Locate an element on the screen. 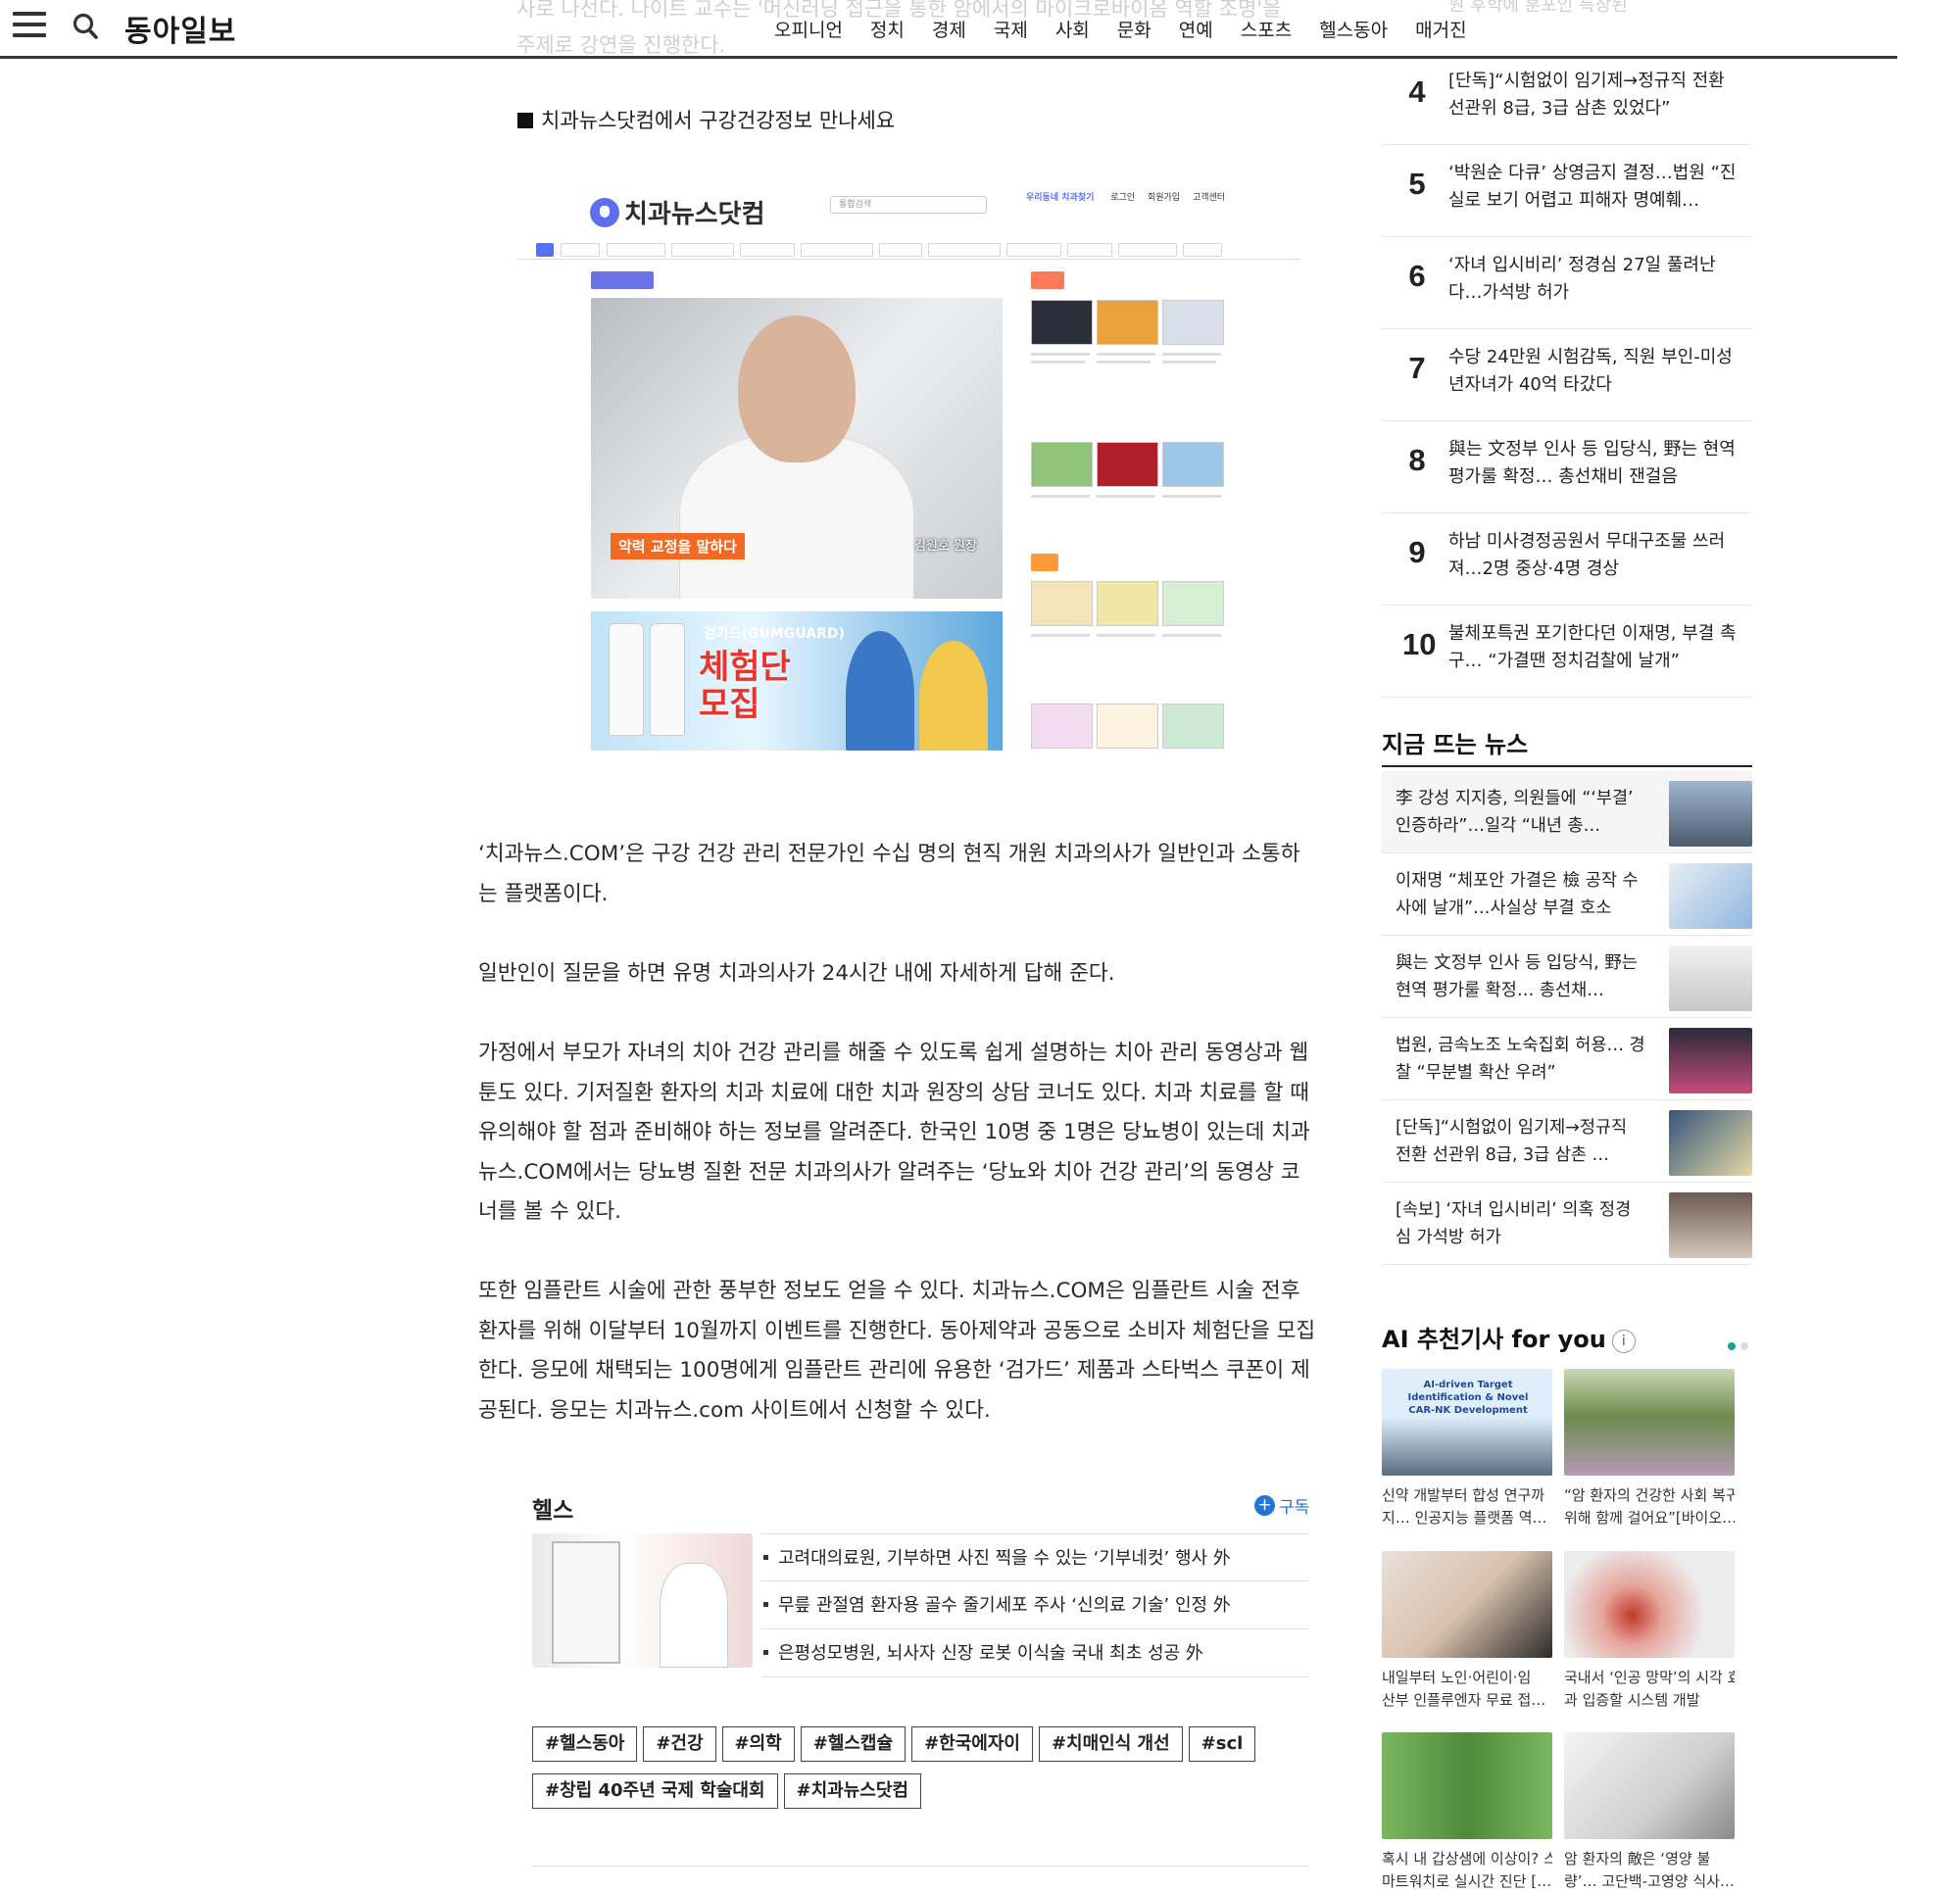  health-news-item: 은평성모병원, 뇌사자 신장 로봇 이식술 국내 최초 성공 外 is located at coordinates (1035, 1653).